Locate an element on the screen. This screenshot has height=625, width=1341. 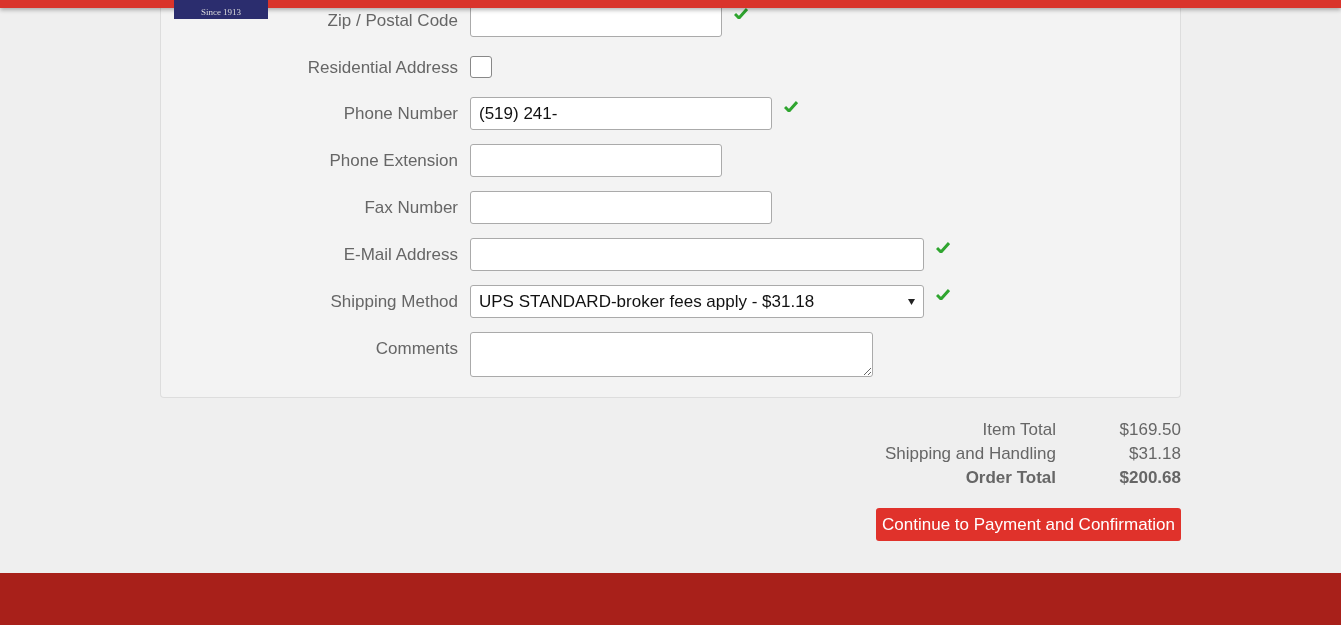
field-label: Fax Number is located at coordinates (411, 208).